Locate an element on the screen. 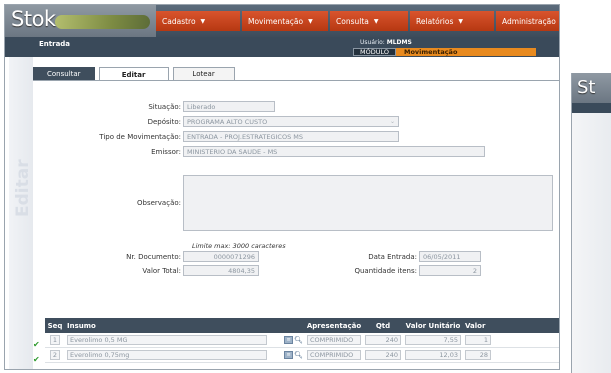 The width and height of the screenshot is (611, 373). valor-unitario-value: 7,55 is located at coordinates (433, 340).